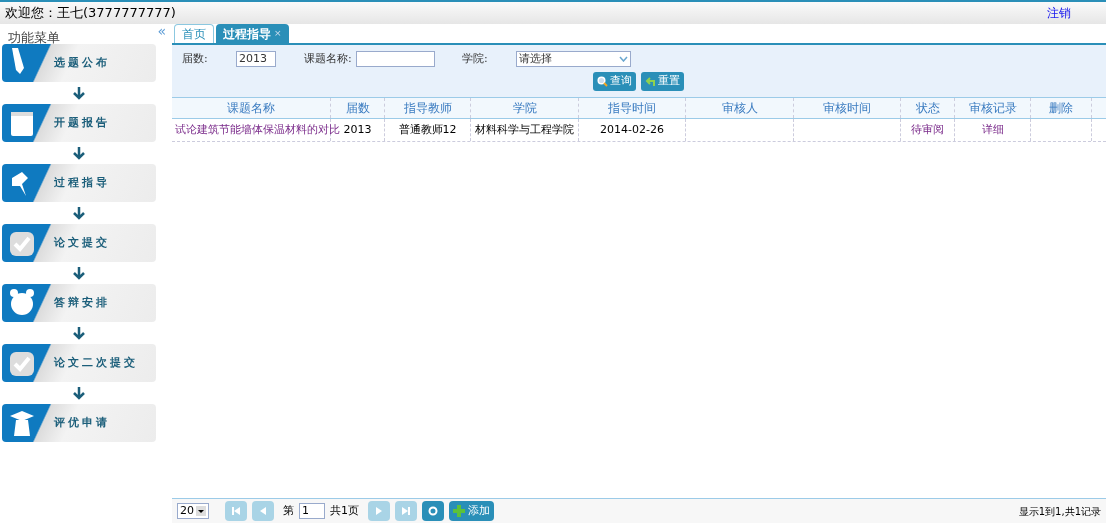 The height and width of the screenshot is (525, 1106). I want to click on title-label: 课题名称:, so click(328, 59).